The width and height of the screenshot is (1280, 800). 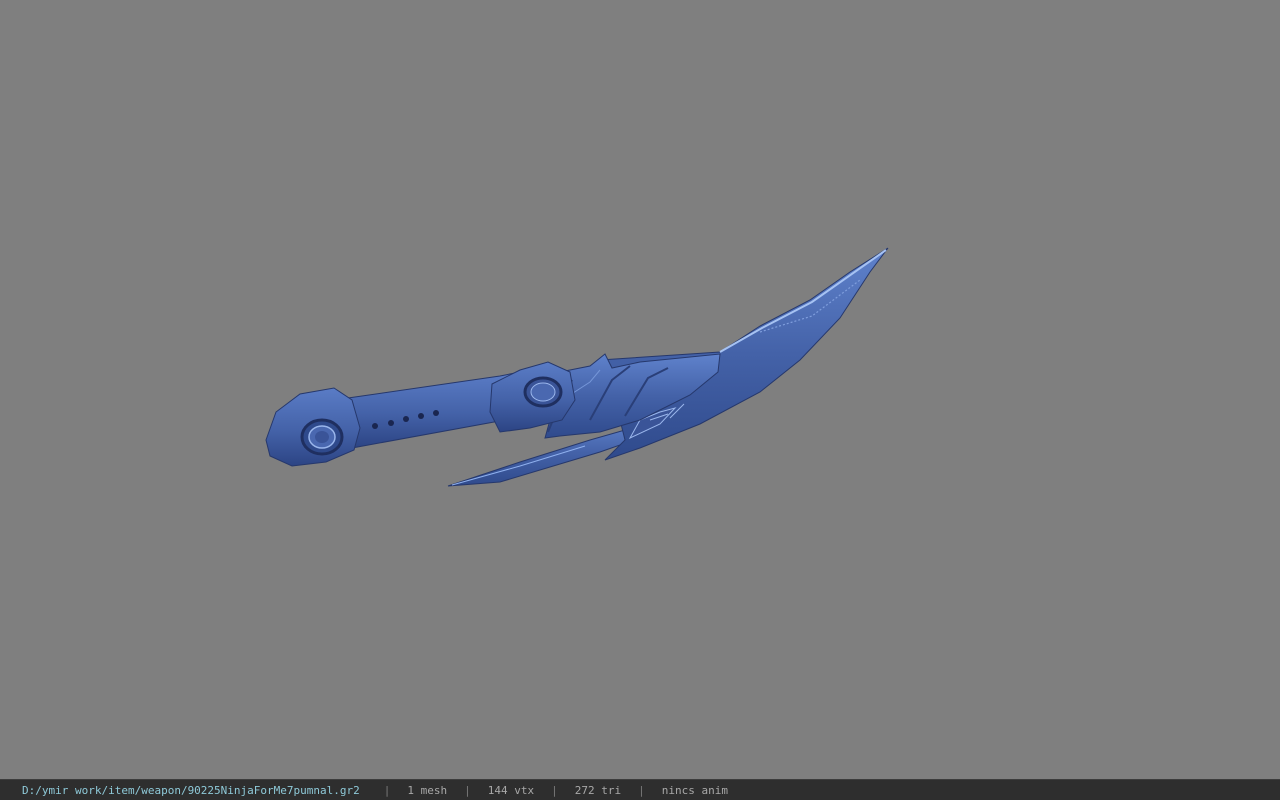 I want to click on dagger-model, so click(x=577, y=367).